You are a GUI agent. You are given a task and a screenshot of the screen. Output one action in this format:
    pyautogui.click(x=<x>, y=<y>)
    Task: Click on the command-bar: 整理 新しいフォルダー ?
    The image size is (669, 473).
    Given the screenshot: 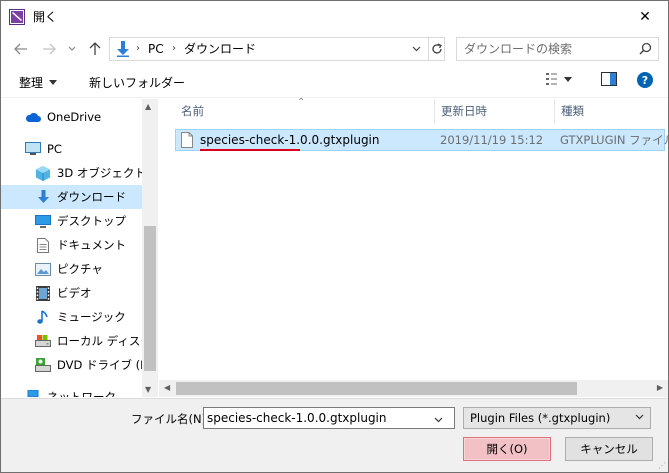 What is the action you would take?
    pyautogui.click(x=334, y=82)
    